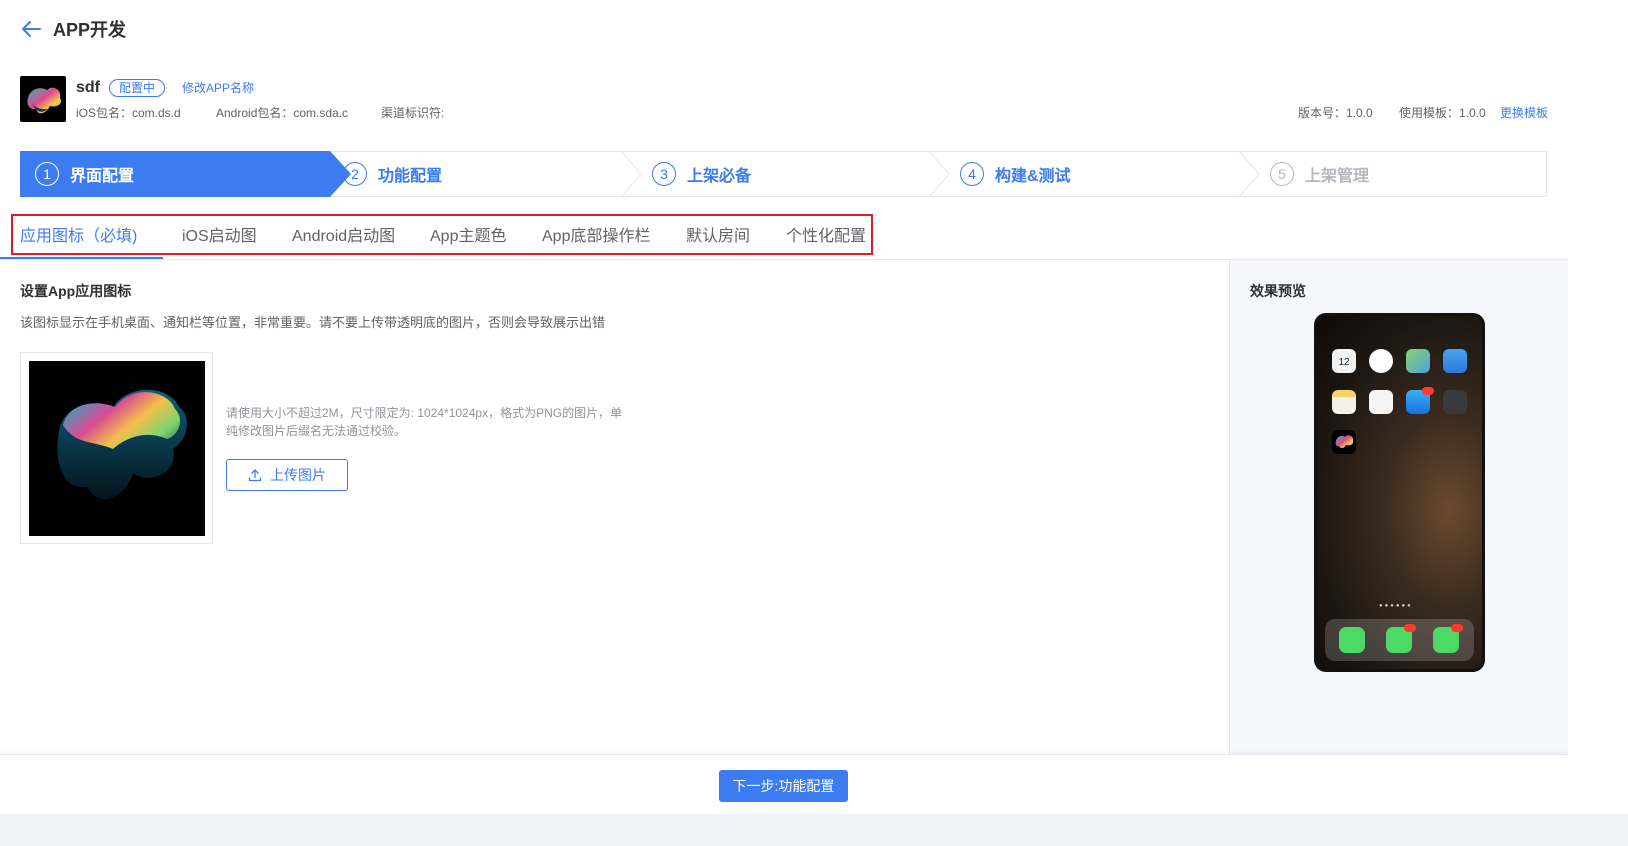  What do you see at coordinates (355, 174) in the screenshot?
I see `step-number: 2` at bounding box center [355, 174].